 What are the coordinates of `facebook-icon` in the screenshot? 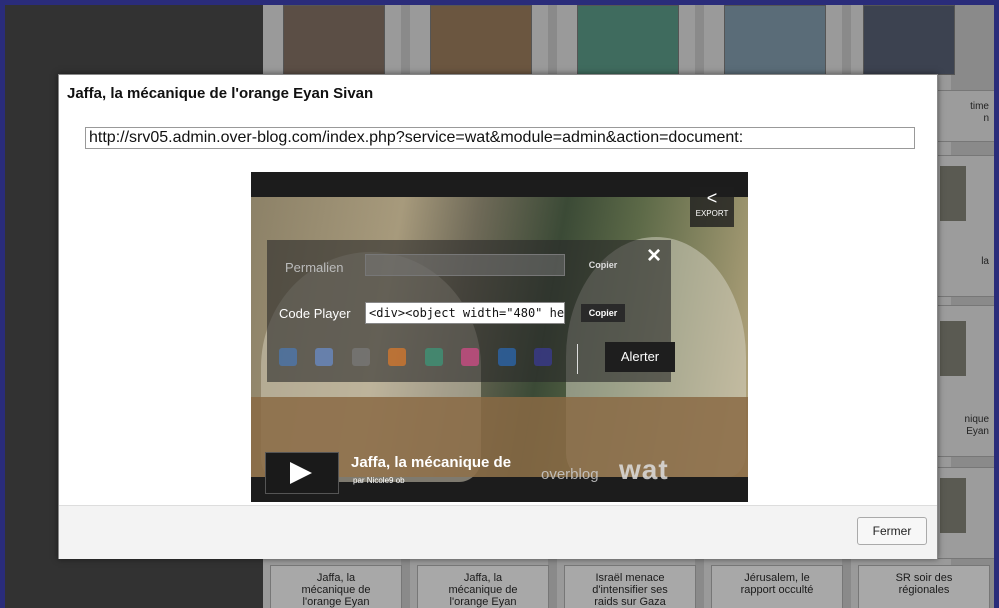 It's located at (360, 357).